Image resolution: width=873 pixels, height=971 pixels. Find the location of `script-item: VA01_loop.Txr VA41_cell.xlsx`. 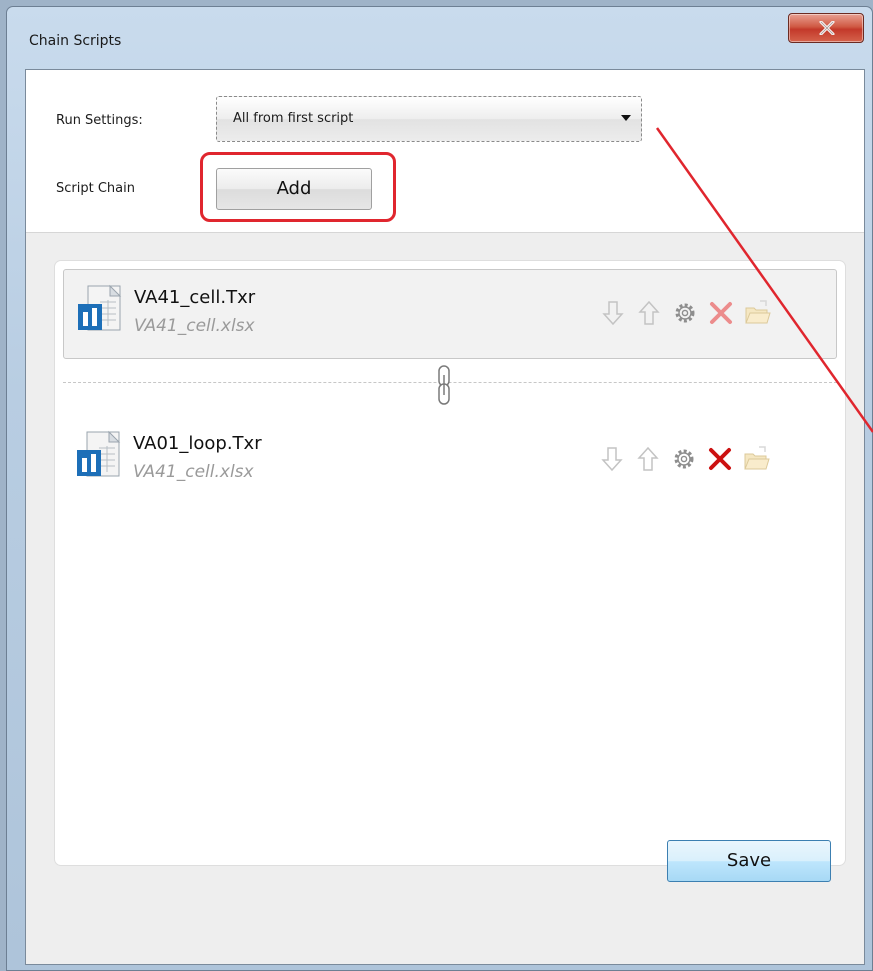

script-item: VA01_loop.Txr VA41_cell.xlsx is located at coordinates (450, 461).